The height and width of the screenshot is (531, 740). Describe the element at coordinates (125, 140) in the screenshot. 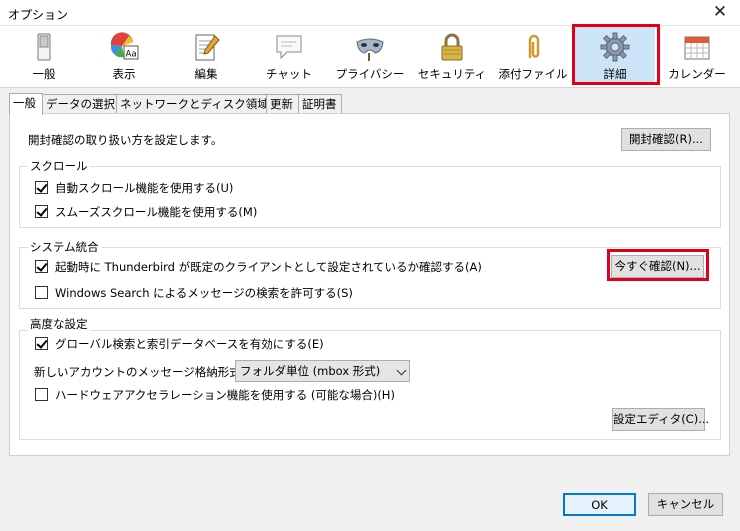

I see `receipt-description: 開封確認の取り扱い方を設定します。` at that location.